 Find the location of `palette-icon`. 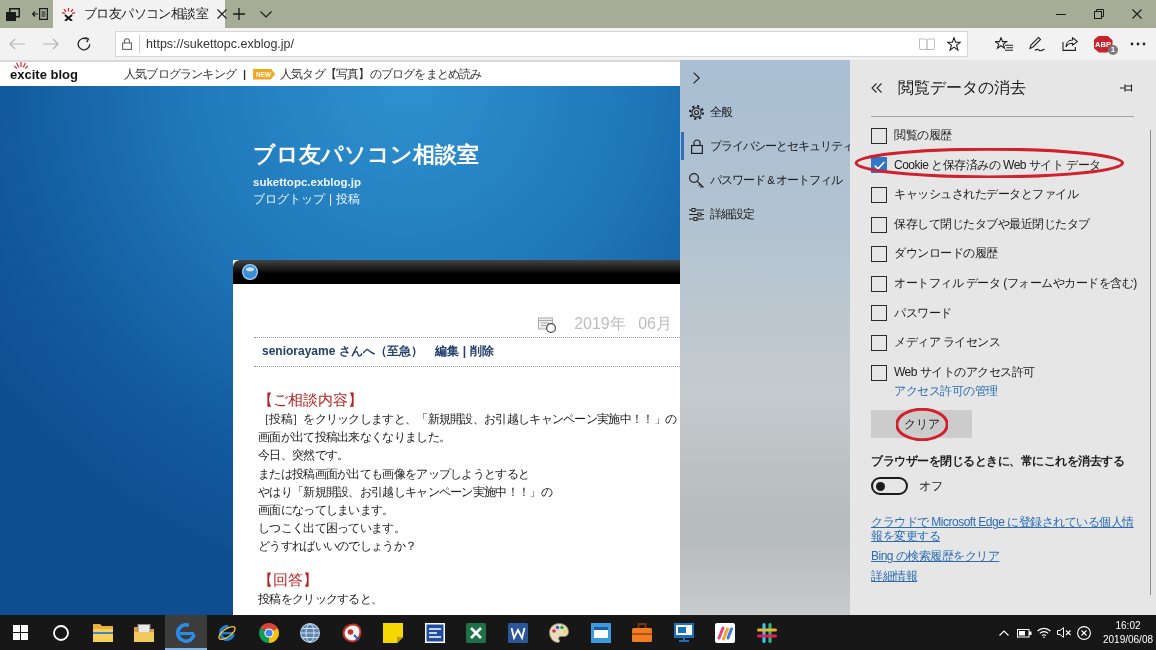

palette-icon is located at coordinates (559, 632).